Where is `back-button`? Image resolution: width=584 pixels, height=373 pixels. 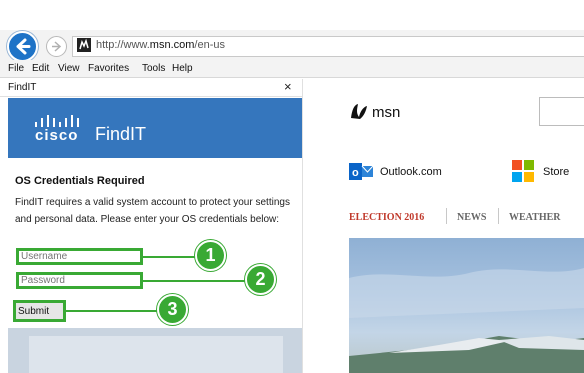
back-button is located at coordinates (22, 46).